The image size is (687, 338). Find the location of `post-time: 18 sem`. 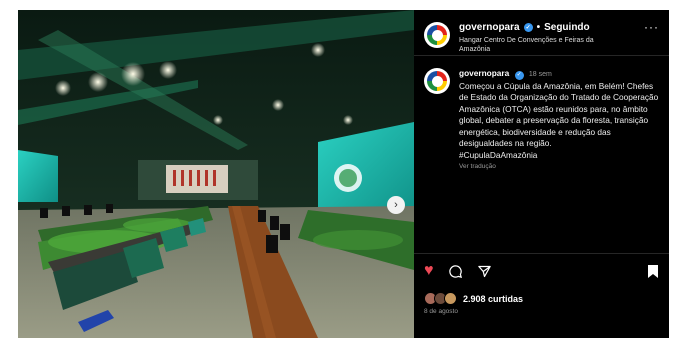

post-time: 18 sem is located at coordinates (540, 74).